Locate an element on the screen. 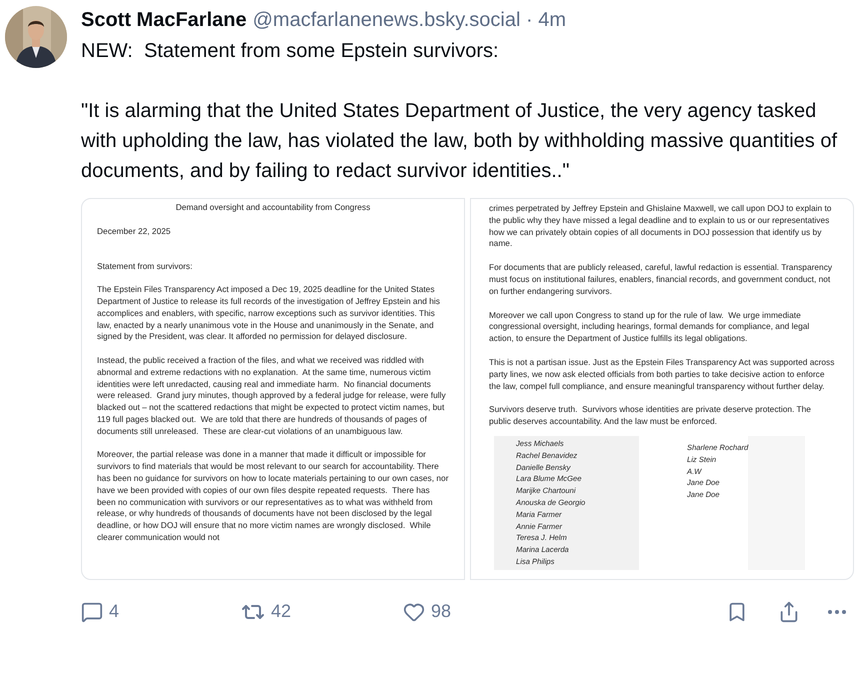  document-paragraph: For documents that are publicly released, careful, lawful redaction is essential. Transparency must focus on institutional failures, enablers, financial records, and government conduct, not on further endangering survivors. is located at coordinates (661, 280).